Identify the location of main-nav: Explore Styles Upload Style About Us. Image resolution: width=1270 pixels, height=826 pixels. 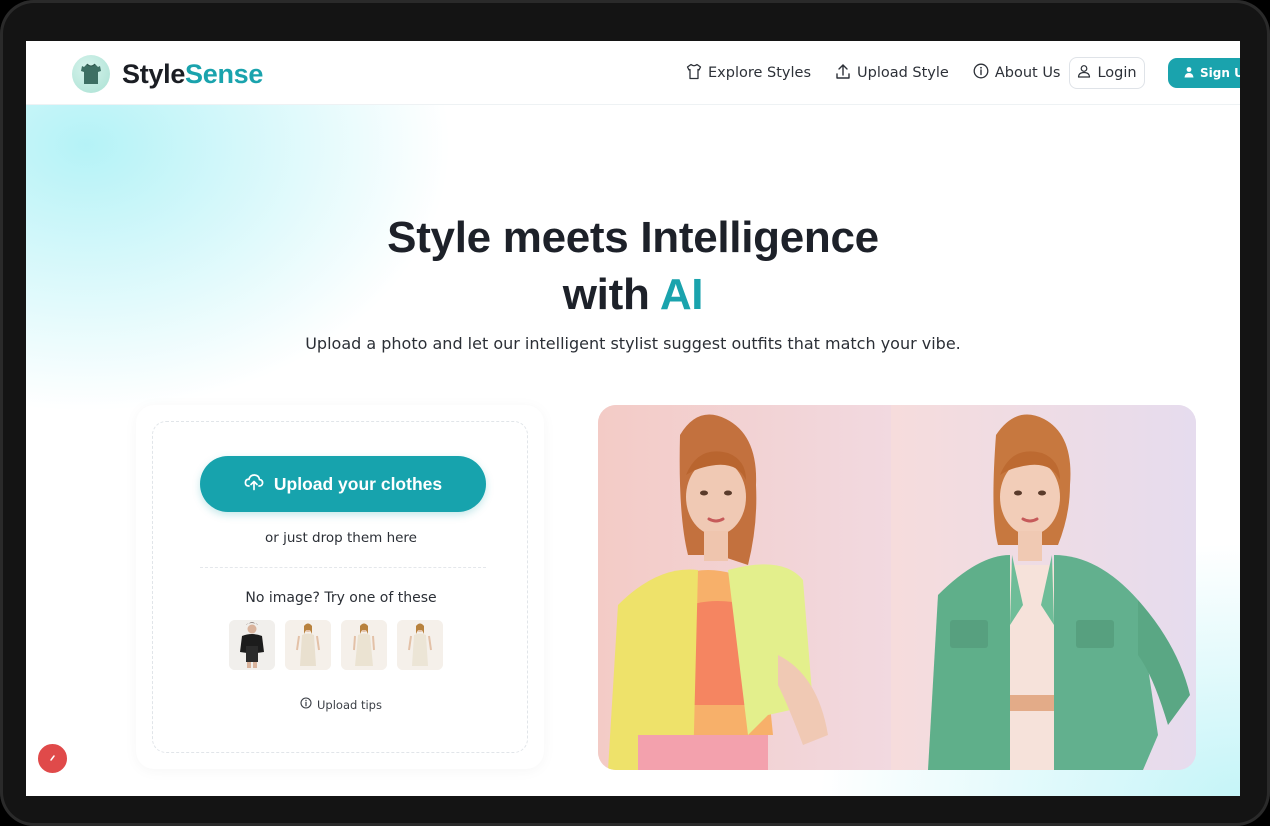
(885, 73).